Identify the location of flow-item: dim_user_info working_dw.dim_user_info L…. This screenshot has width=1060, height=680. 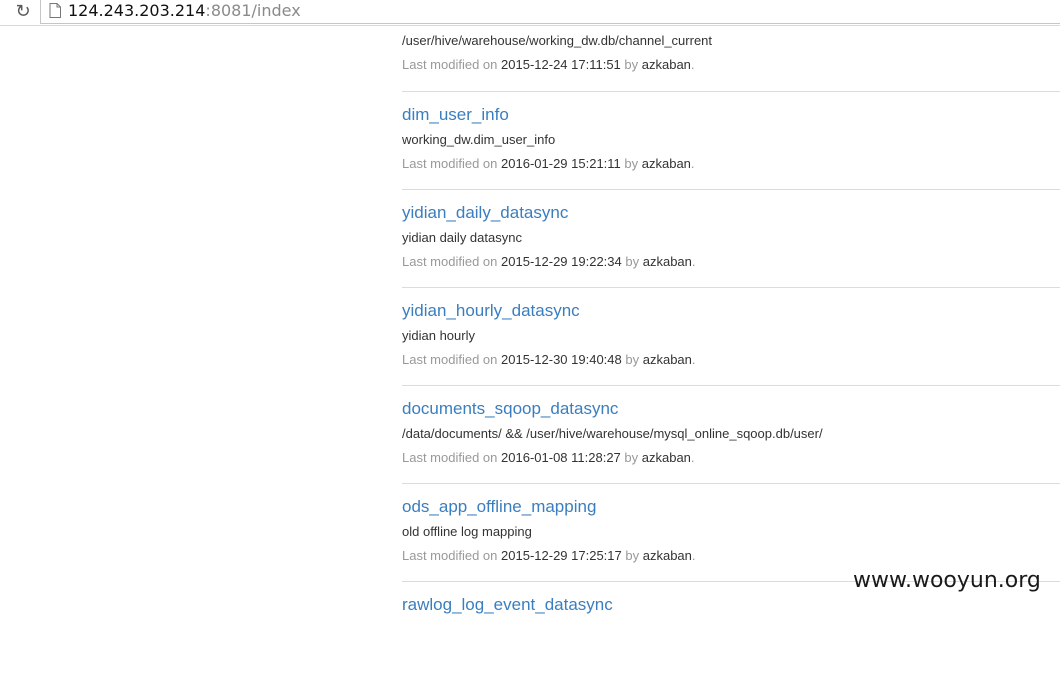
(731, 141).